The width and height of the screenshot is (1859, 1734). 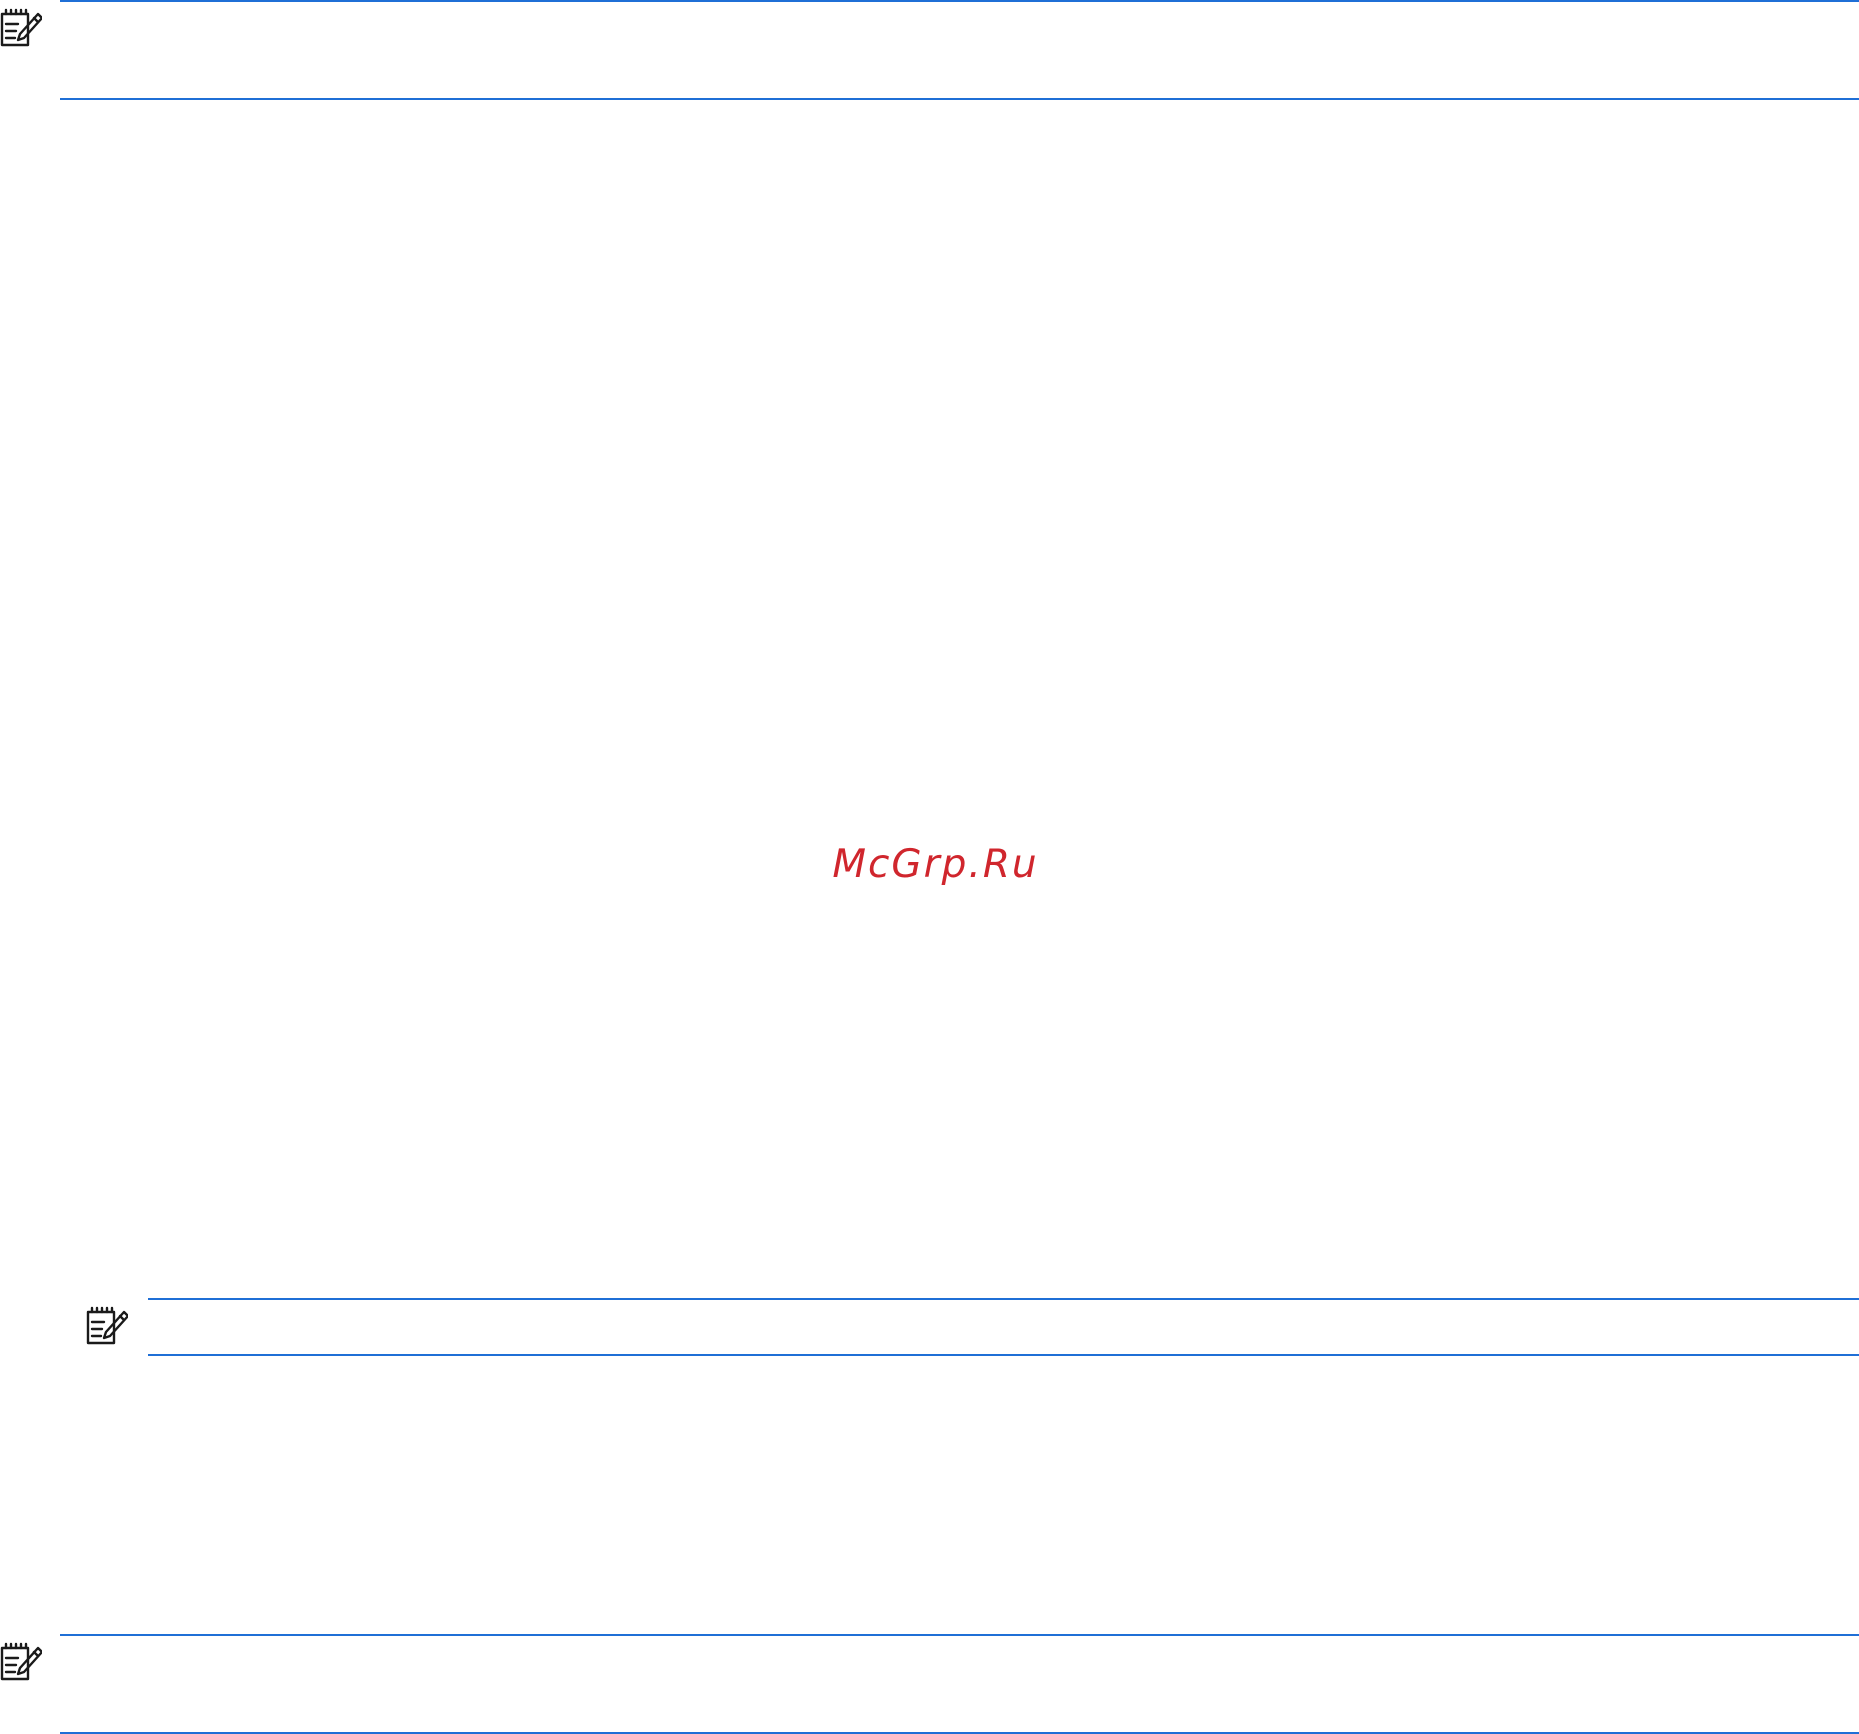 What do you see at coordinates (935, 864) in the screenshot?
I see `watermark: McGrp.Ru` at bounding box center [935, 864].